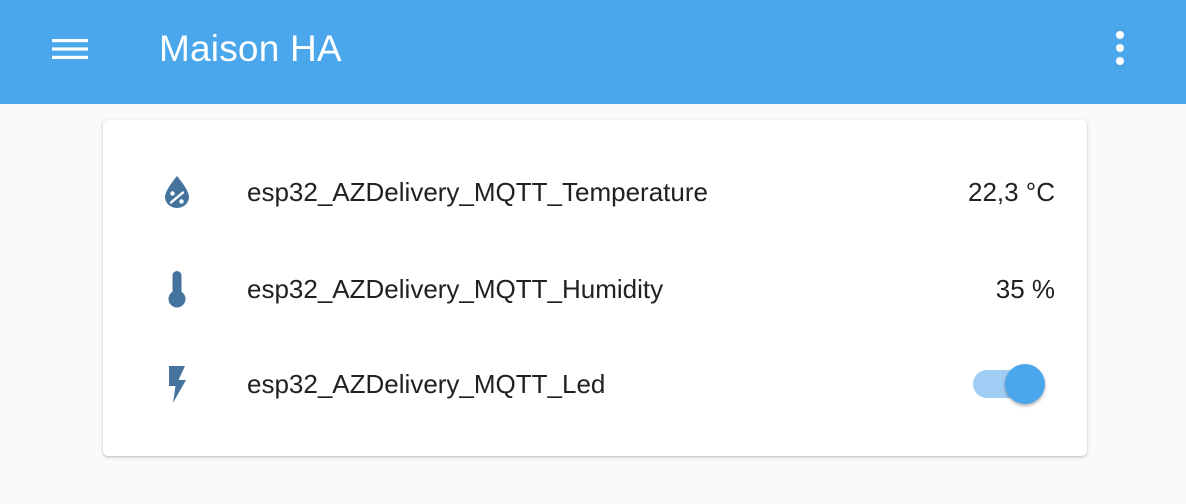  I want to click on menu-button, so click(70, 49).